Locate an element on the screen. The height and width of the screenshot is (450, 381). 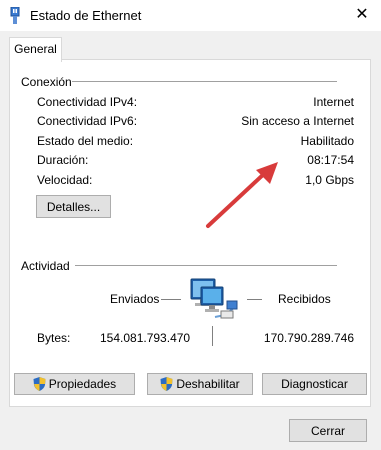
activity-group-label: Actividad is located at coordinates (45, 266).